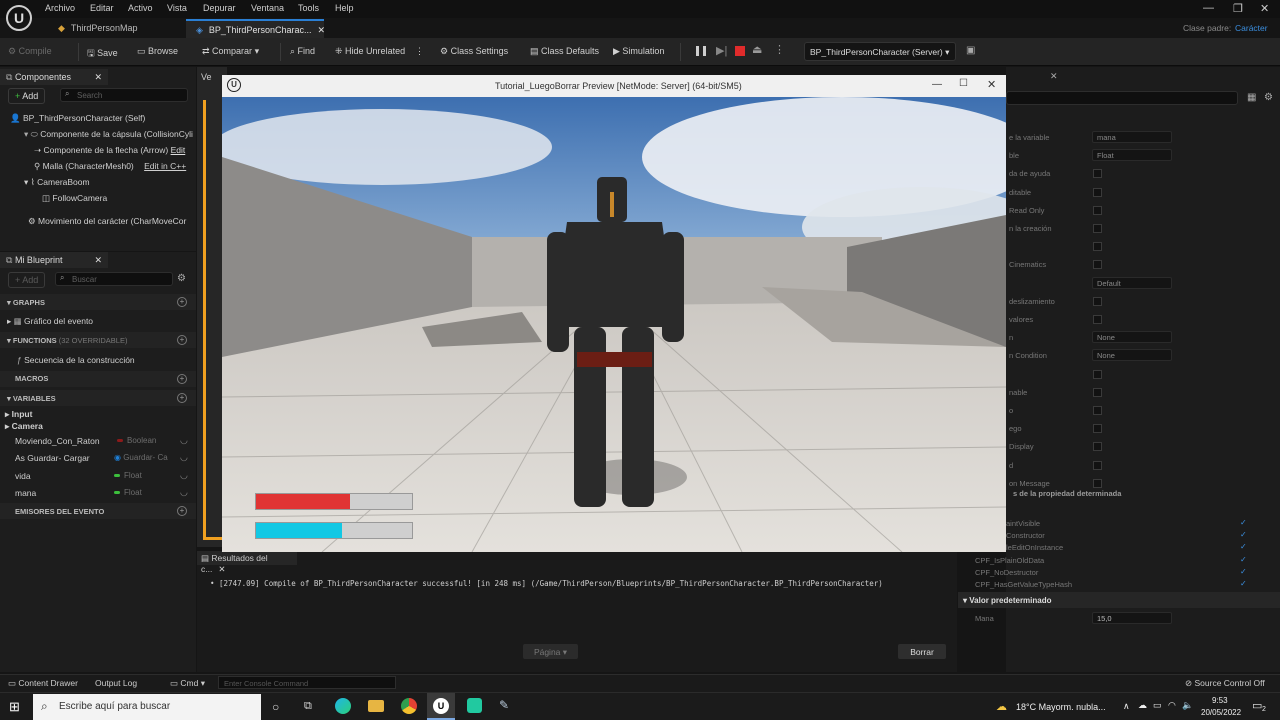 The height and width of the screenshot is (720, 1280). Describe the element at coordinates (721, 50) in the screenshot. I see `step-icon: ▶|` at that location.